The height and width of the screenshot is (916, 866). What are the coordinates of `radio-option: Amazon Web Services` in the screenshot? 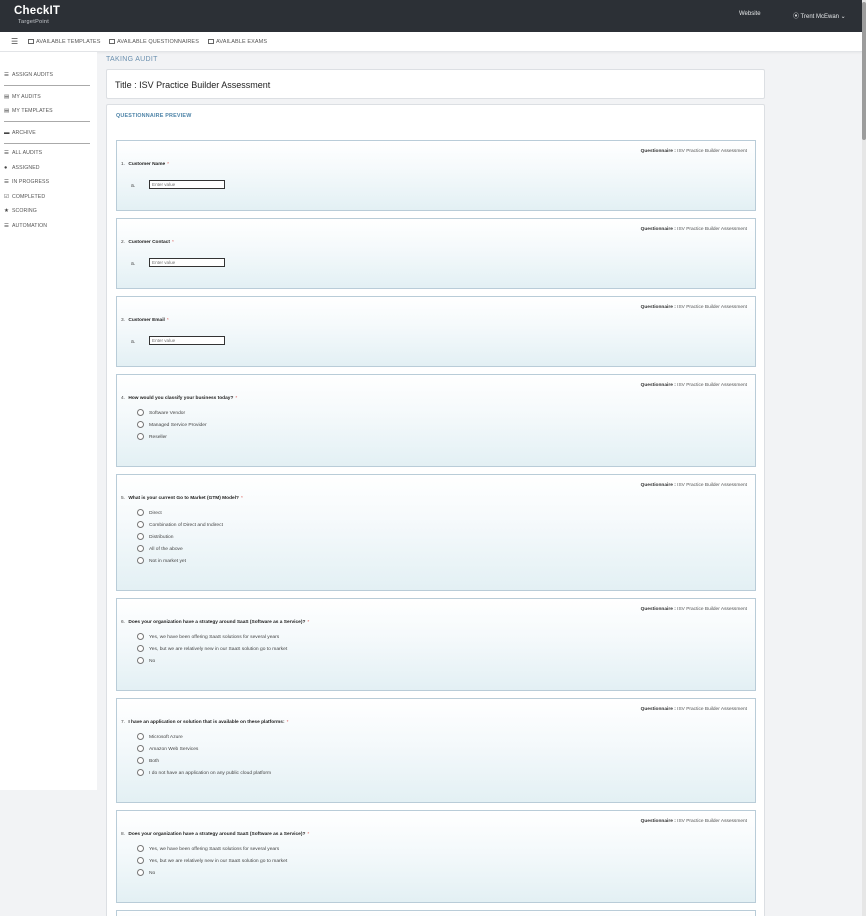 It's located at (167, 748).